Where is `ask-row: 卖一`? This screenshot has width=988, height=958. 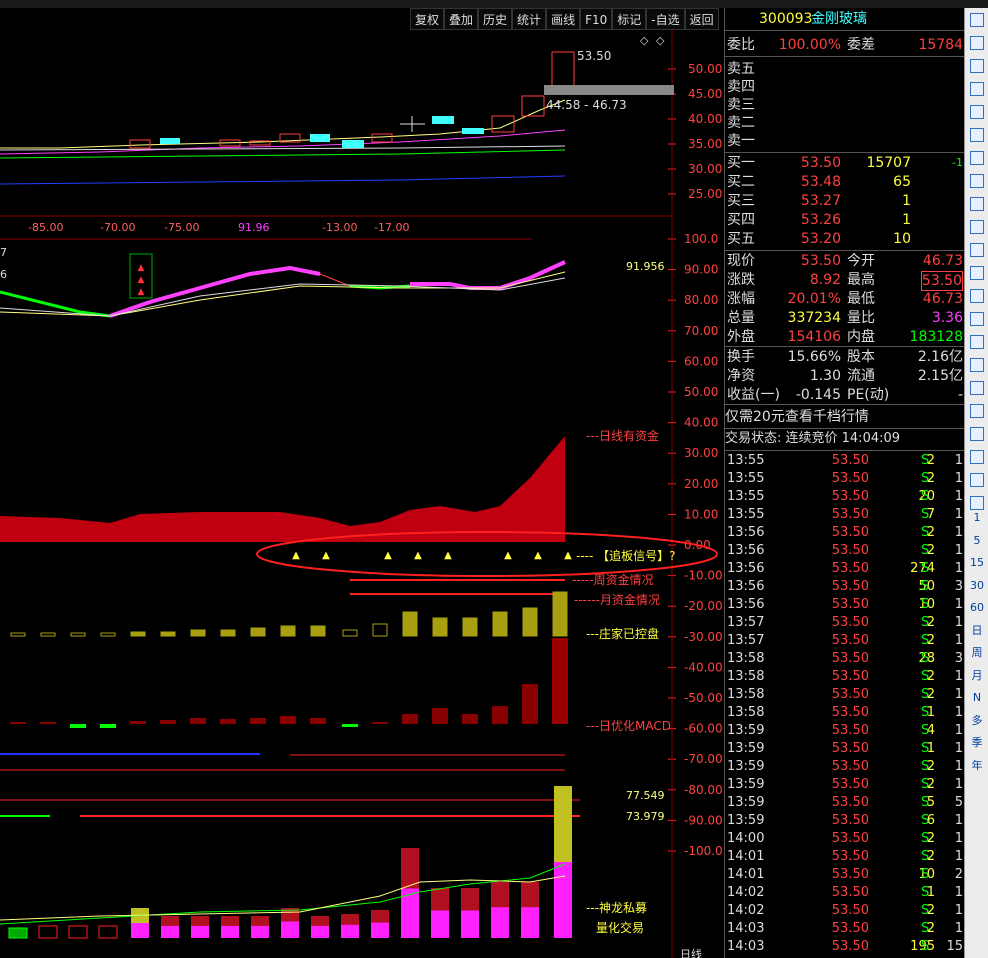
ask-row: 卖一 is located at coordinates (845, 141).